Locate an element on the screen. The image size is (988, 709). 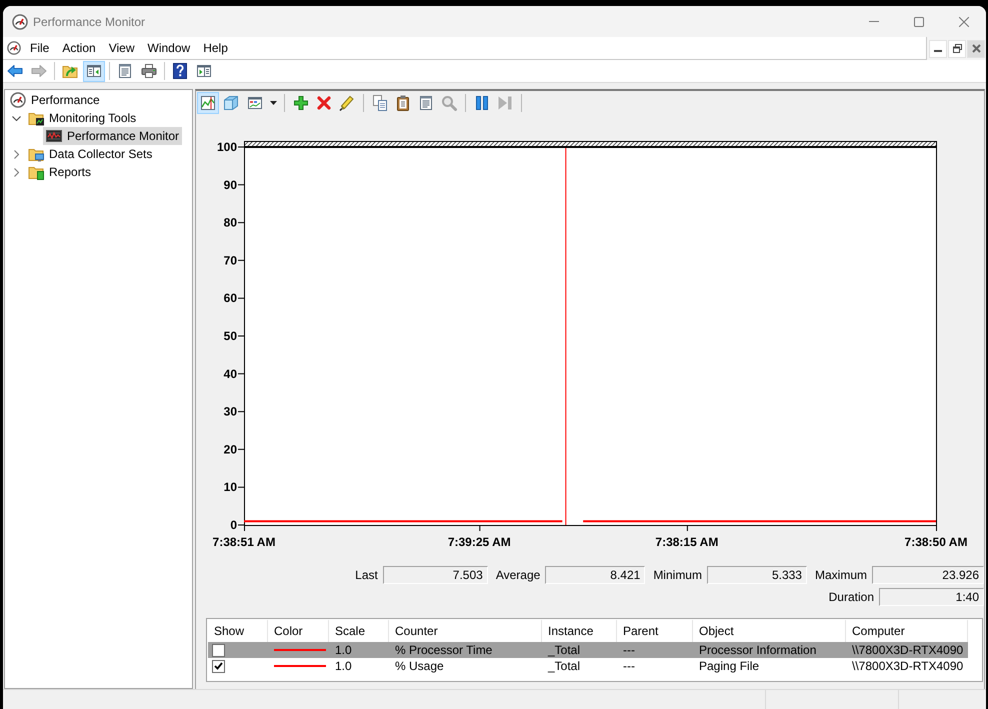
y-tick-label: 30 is located at coordinates (230, 411).